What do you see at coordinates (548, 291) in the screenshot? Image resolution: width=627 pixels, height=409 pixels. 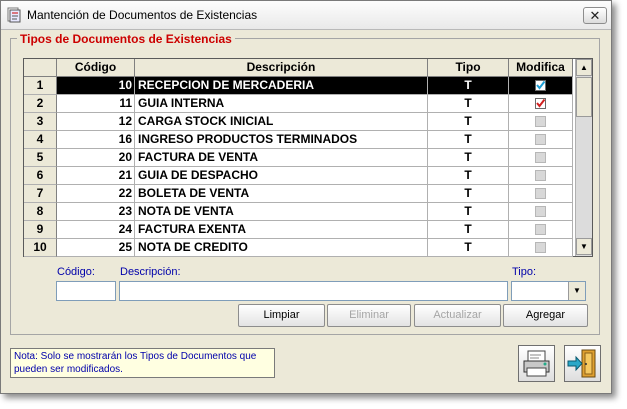 I see `tipo-select: ▼` at bounding box center [548, 291].